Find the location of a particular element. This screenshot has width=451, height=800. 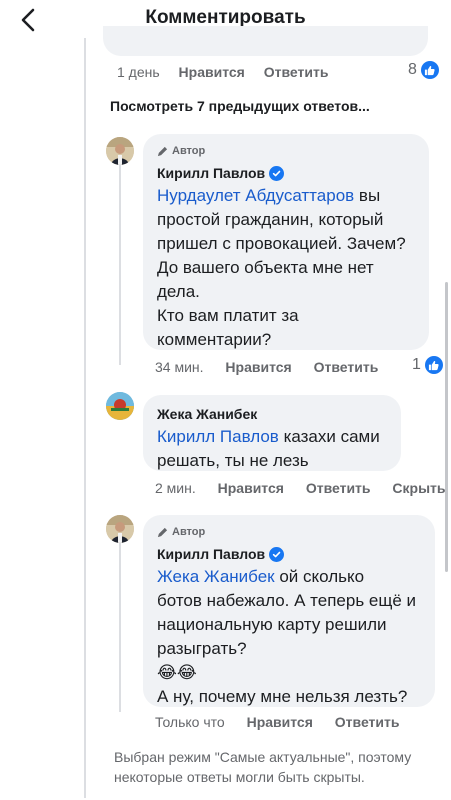

comment-line: национальную карту решили is located at coordinates (272, 624).